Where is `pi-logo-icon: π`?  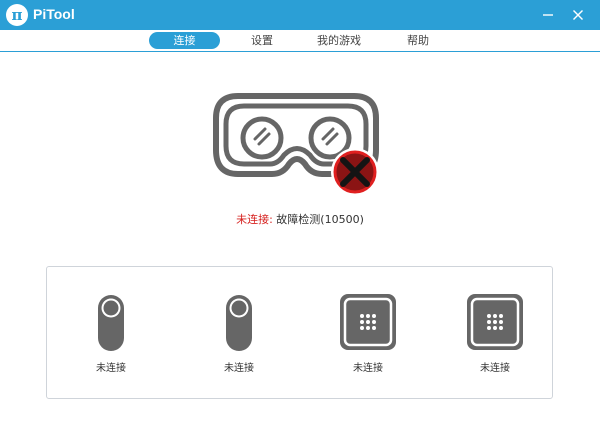 pi-logo-icon: π is located at coordinates (17, 15).